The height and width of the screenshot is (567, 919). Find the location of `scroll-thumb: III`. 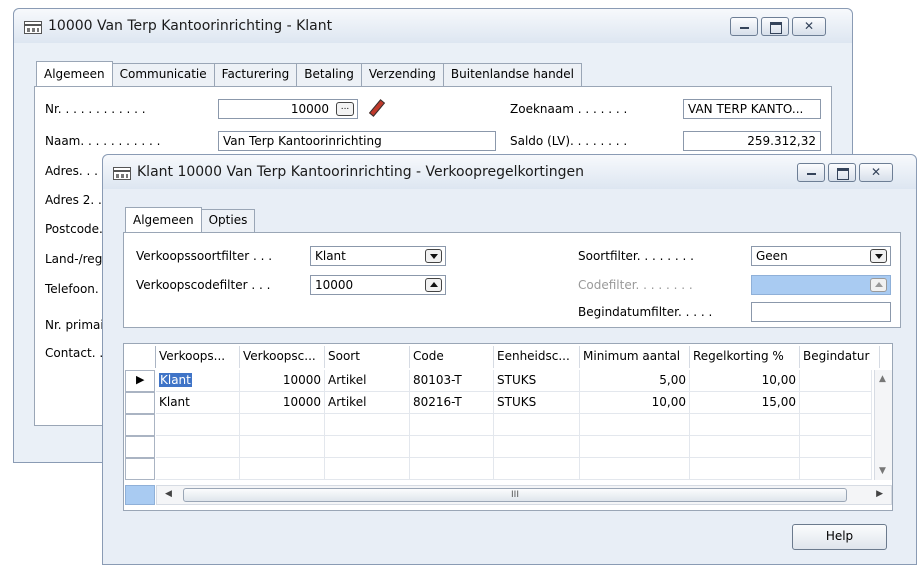

scroll-thumb: III is located at coordinates (515, 495).